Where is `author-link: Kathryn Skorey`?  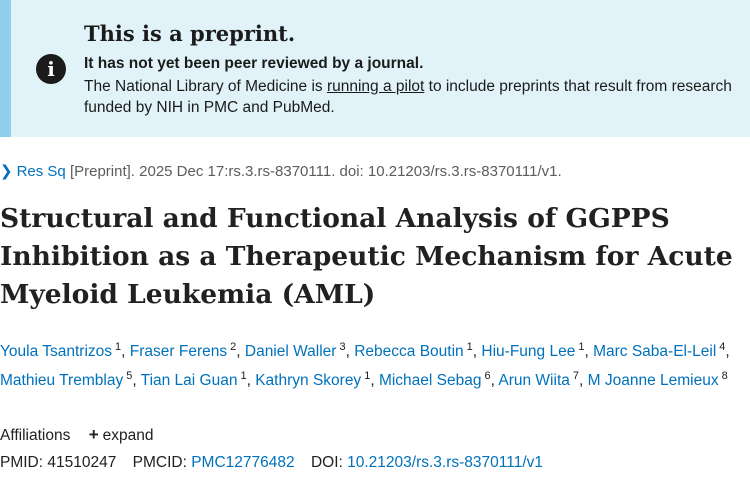
author-link: Kathryn Skorey is located at coordinates (308, 380).